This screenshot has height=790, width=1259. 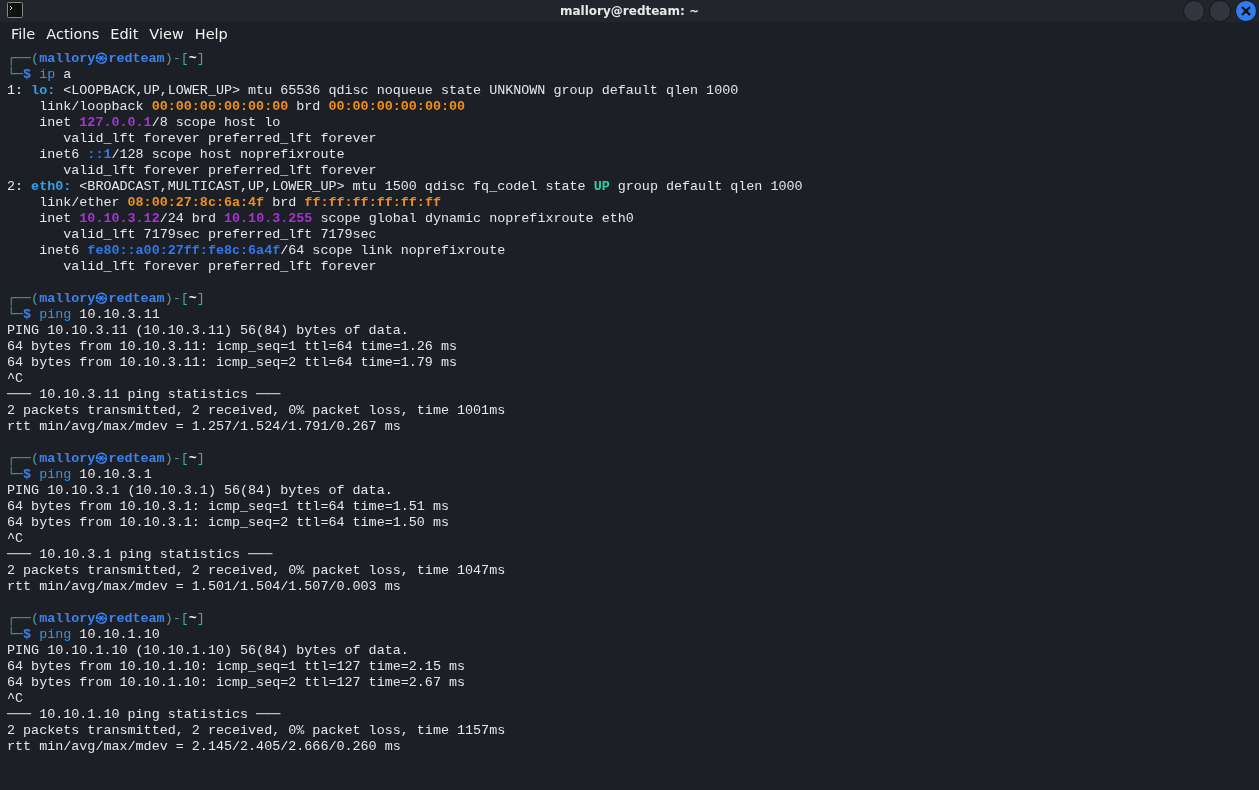 What do you see at coordinates (160, 123) in the screenshot?
I see `terminal-line: inet 127.0.0.1/8 scope host lo` at bounding box center [160, 123].